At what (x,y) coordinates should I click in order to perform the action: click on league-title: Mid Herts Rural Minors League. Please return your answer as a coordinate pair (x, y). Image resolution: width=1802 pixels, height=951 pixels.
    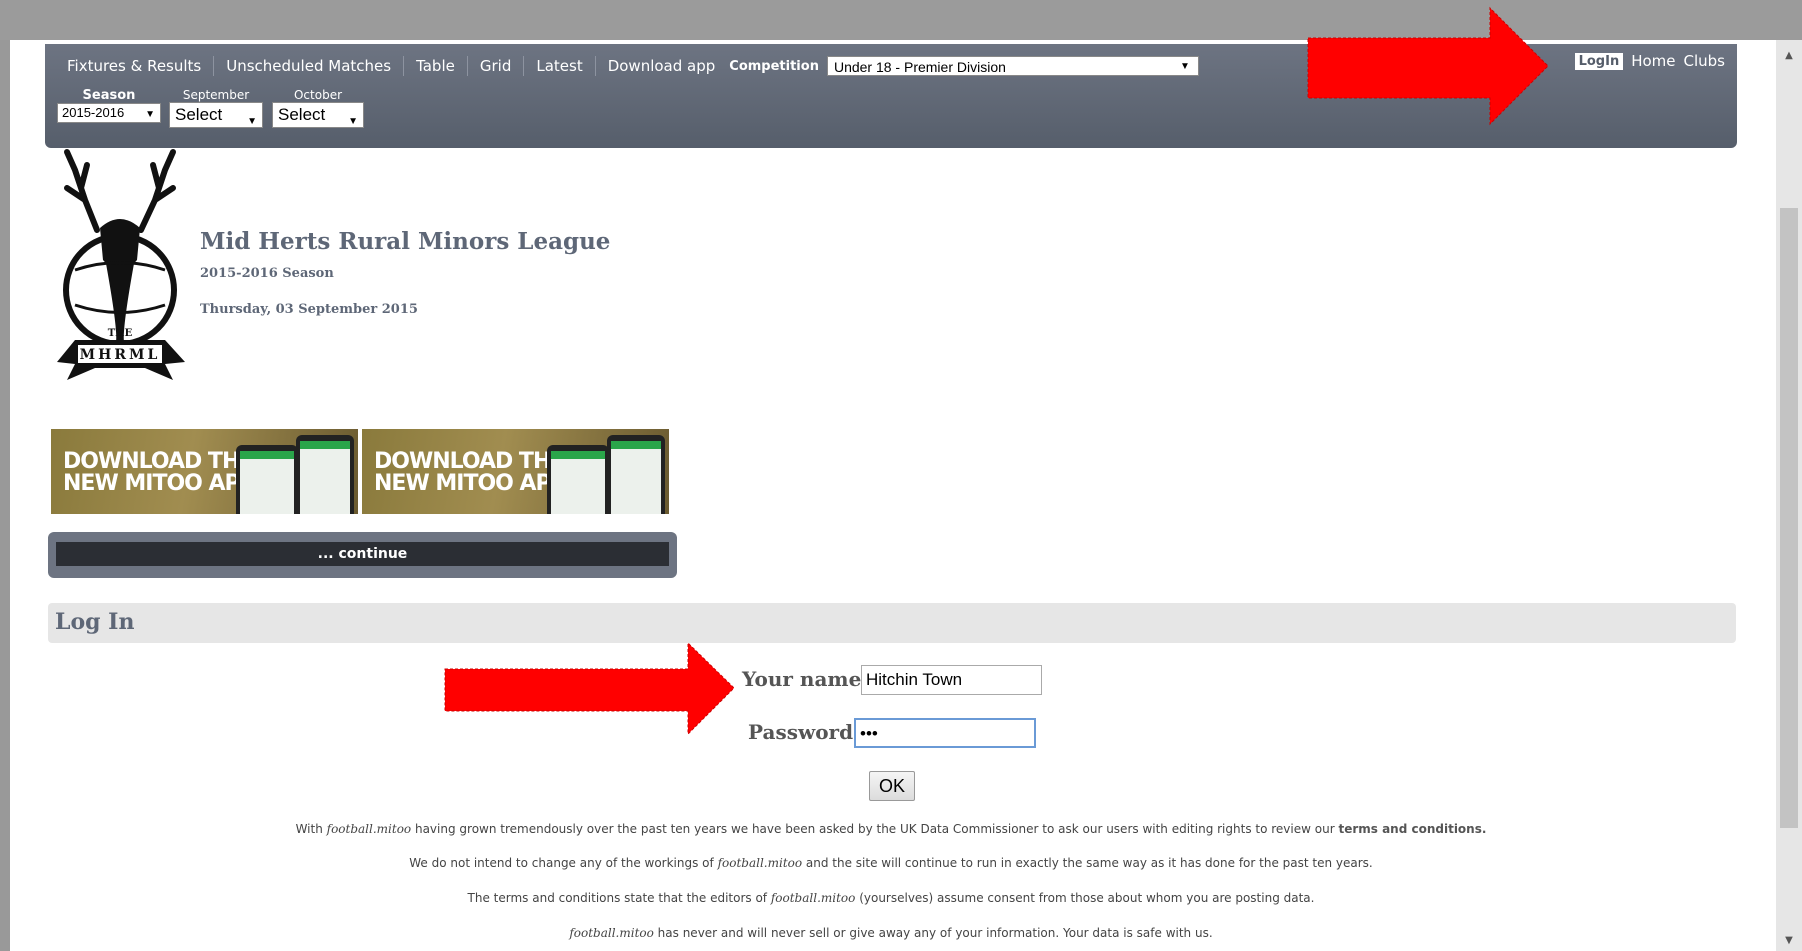
    Looking at the image, I should click on (405, 241).